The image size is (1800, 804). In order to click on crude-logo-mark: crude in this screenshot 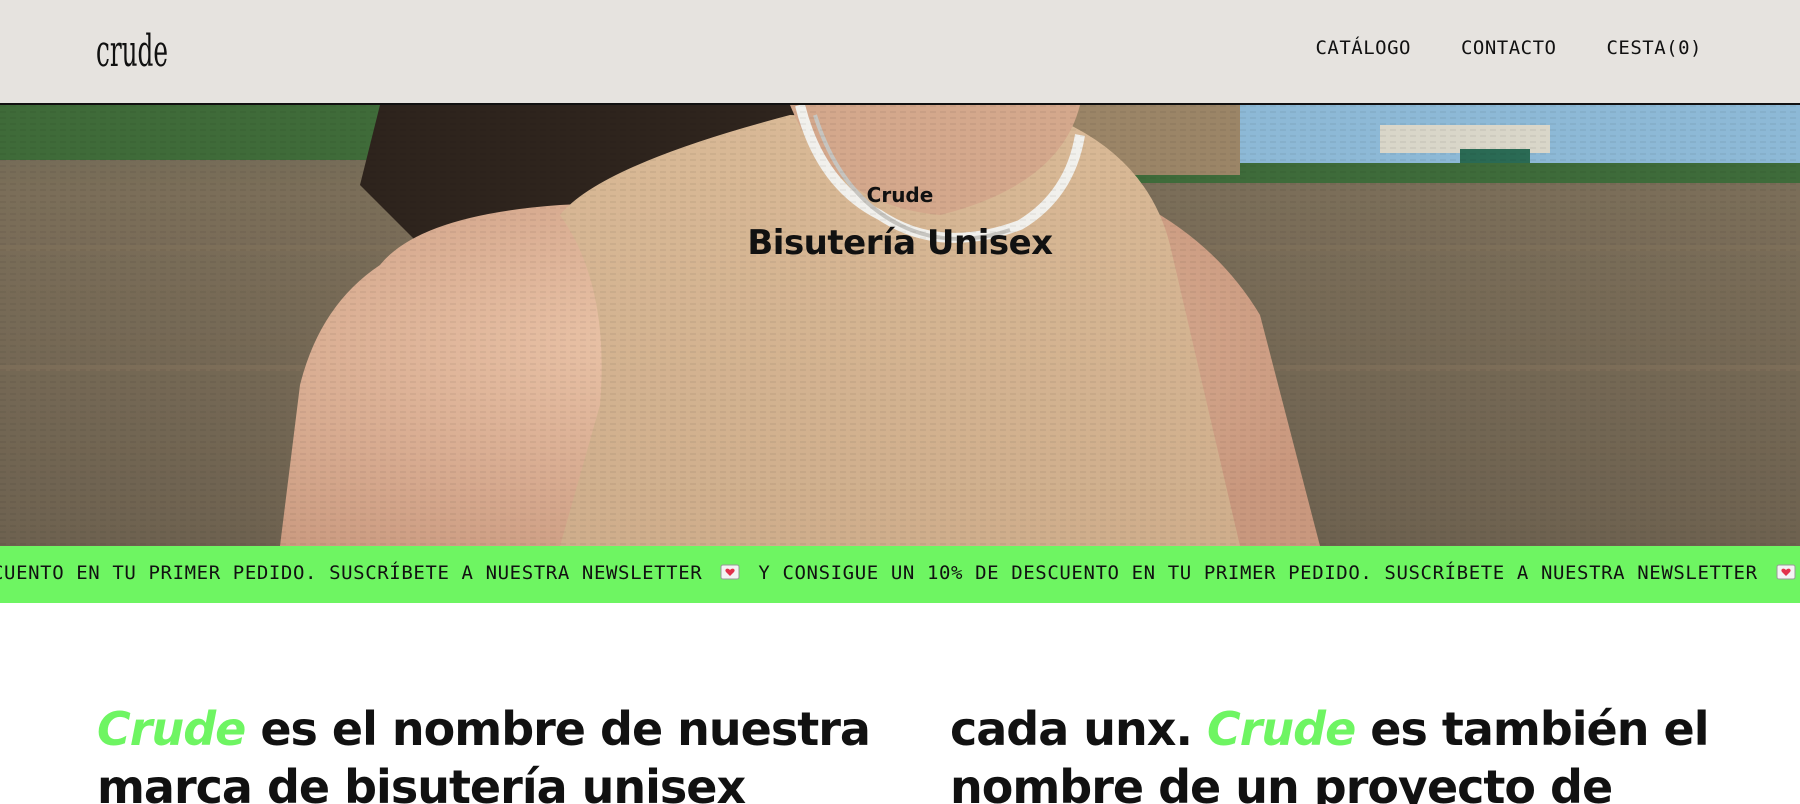, I will do `click(132, 51)`.